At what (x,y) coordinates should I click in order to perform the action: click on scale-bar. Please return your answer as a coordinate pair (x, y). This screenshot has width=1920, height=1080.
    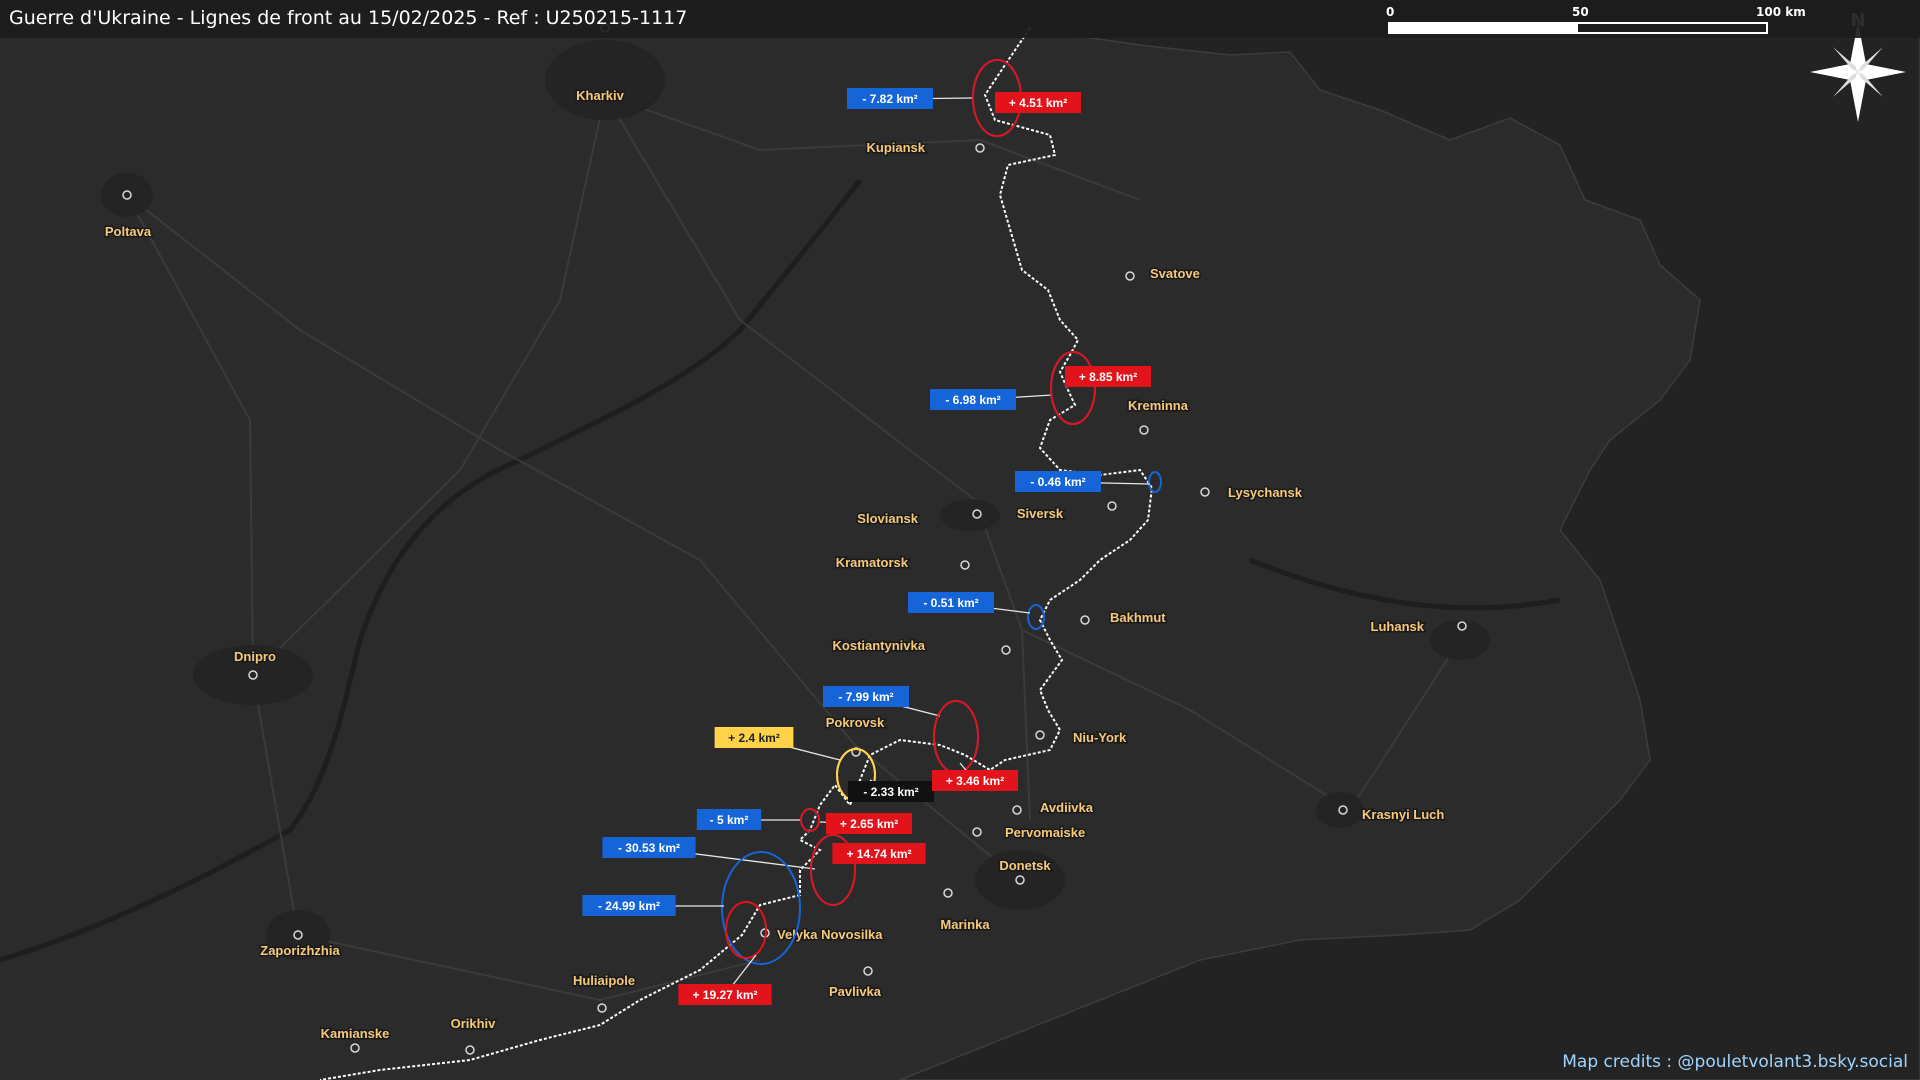
    Looking at the image, I should click on (1578, 28).